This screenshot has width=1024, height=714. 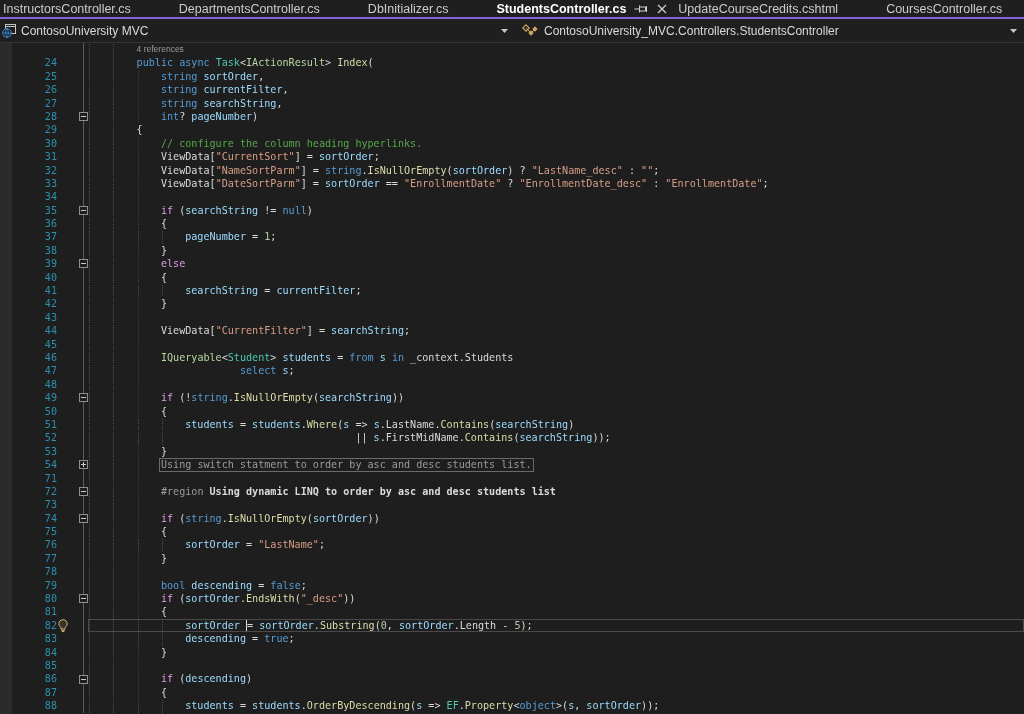 I want to click on code-line: descending = true;, so click(x=240, y=639).